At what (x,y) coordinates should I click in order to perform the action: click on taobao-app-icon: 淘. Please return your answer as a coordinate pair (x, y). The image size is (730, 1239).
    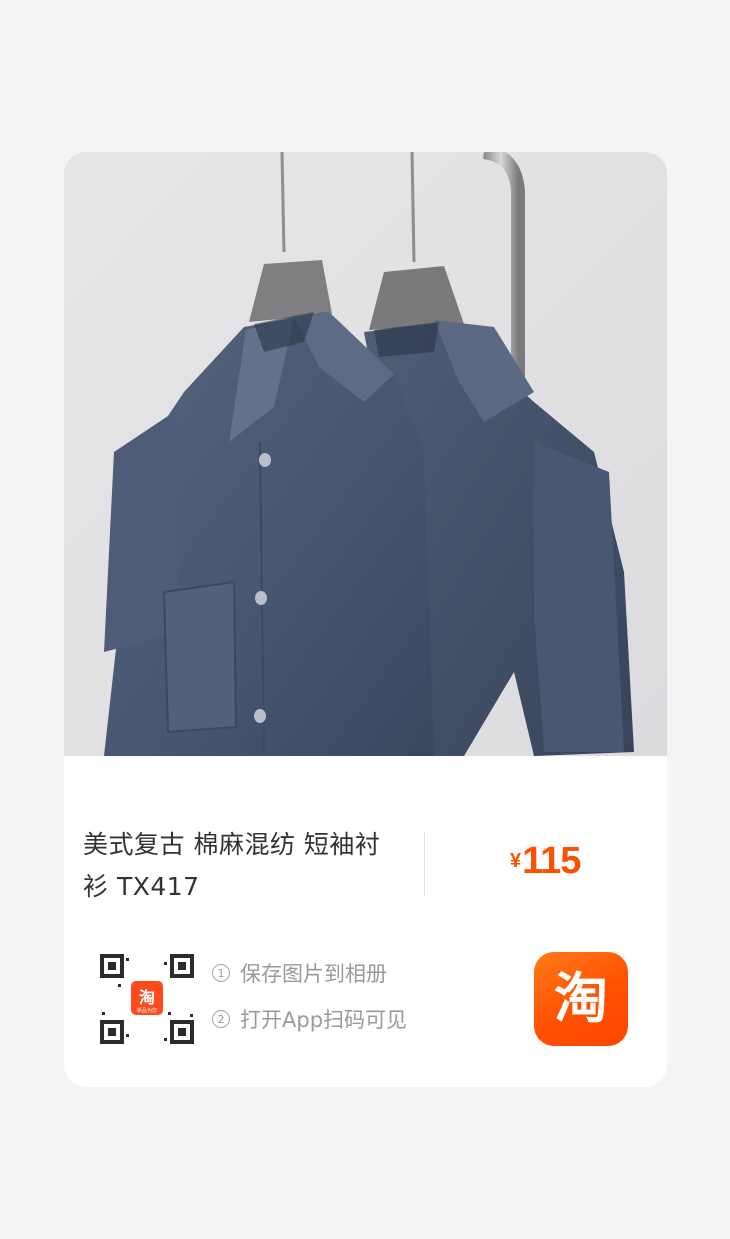
    Looking at the image, I should click on (581, 999).